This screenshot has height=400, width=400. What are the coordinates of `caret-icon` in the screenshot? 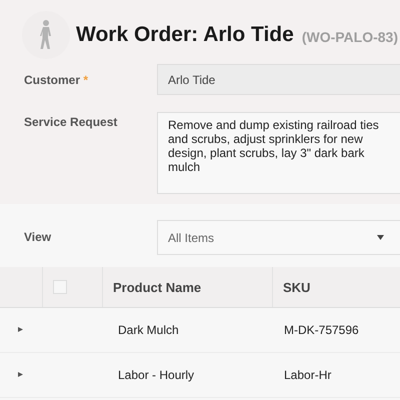 It's located at (380, 237).